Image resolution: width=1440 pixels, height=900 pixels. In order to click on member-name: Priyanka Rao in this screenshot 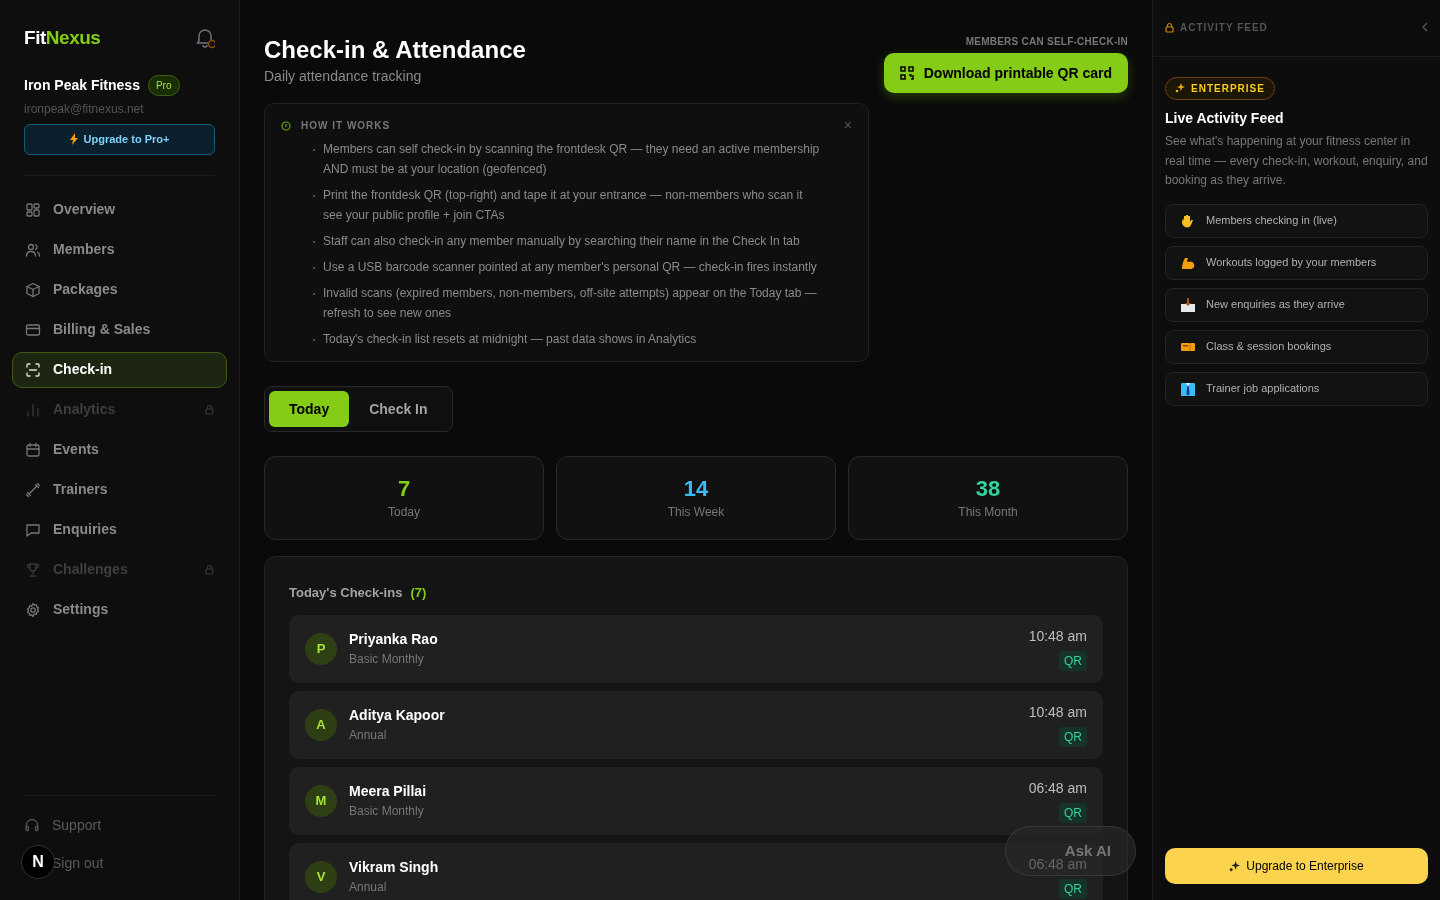, I will do `click(394, 639)`.